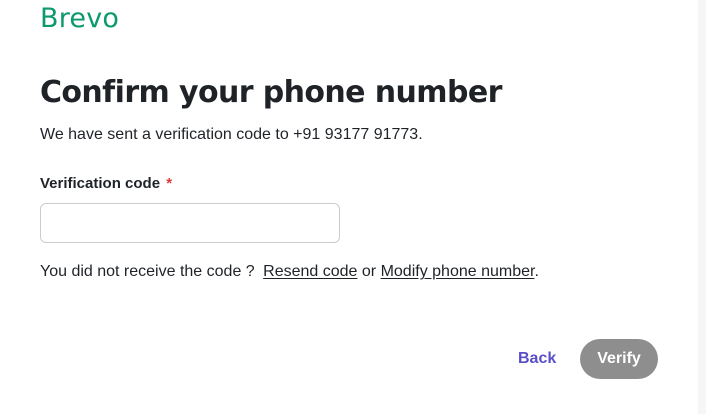 The image size is (706, 414). I want to click on brevo-logo: Brevo, so click(80, 18).